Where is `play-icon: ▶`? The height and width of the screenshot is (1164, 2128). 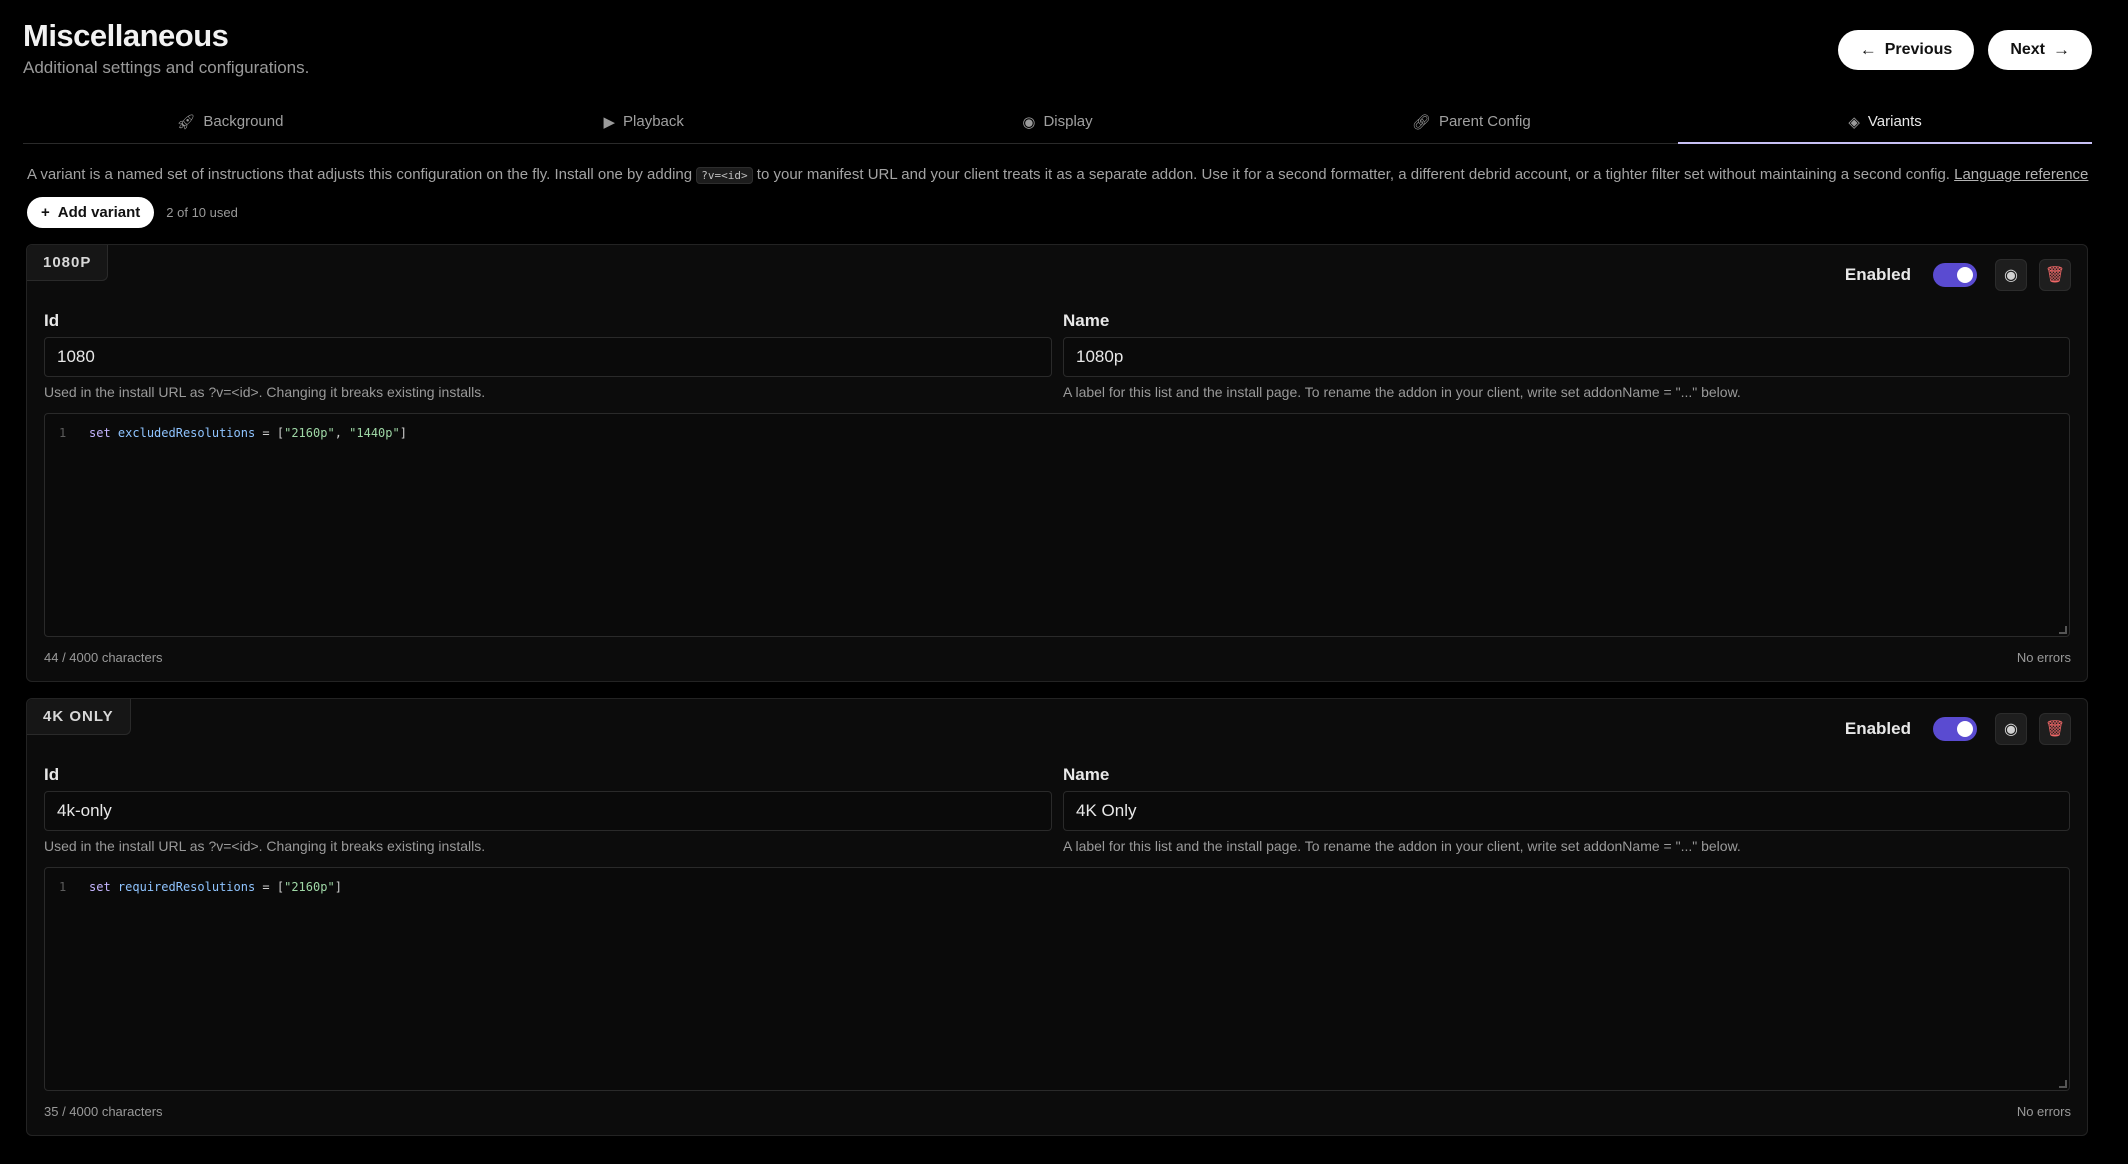 play-icon: ▶ is located at coordinates (609, 122).